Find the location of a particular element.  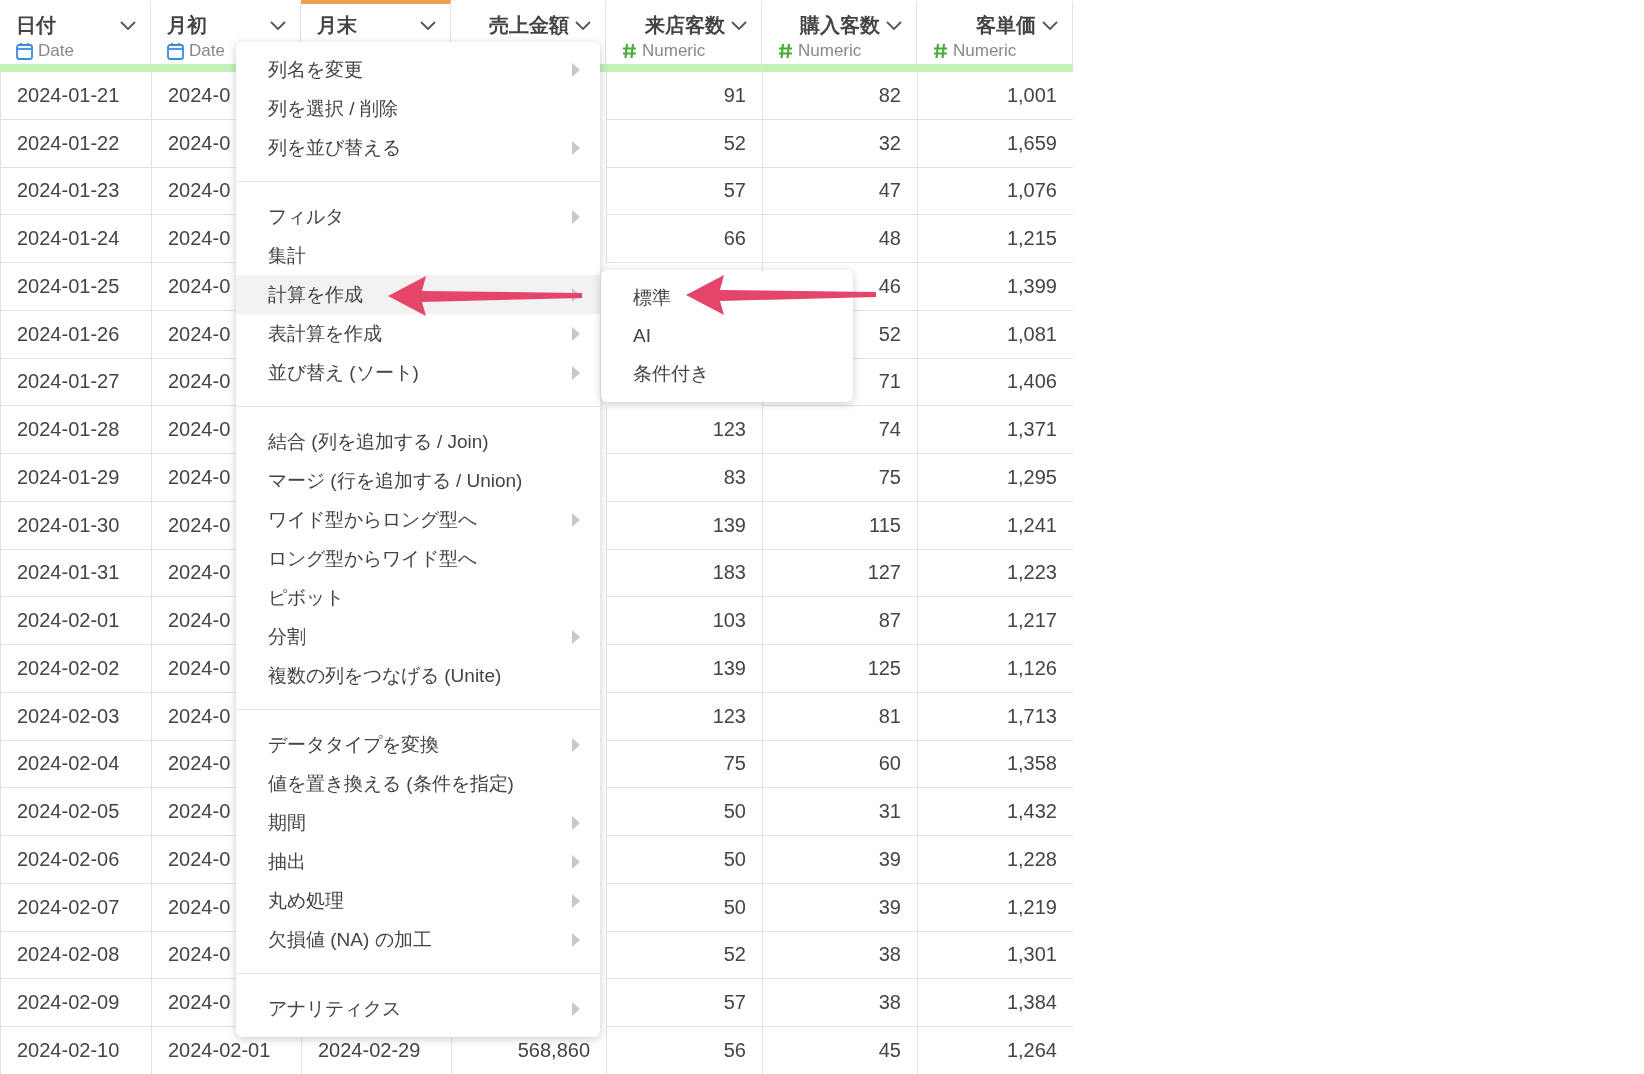

table-cell: 38 is located at coordinates (839, 955).